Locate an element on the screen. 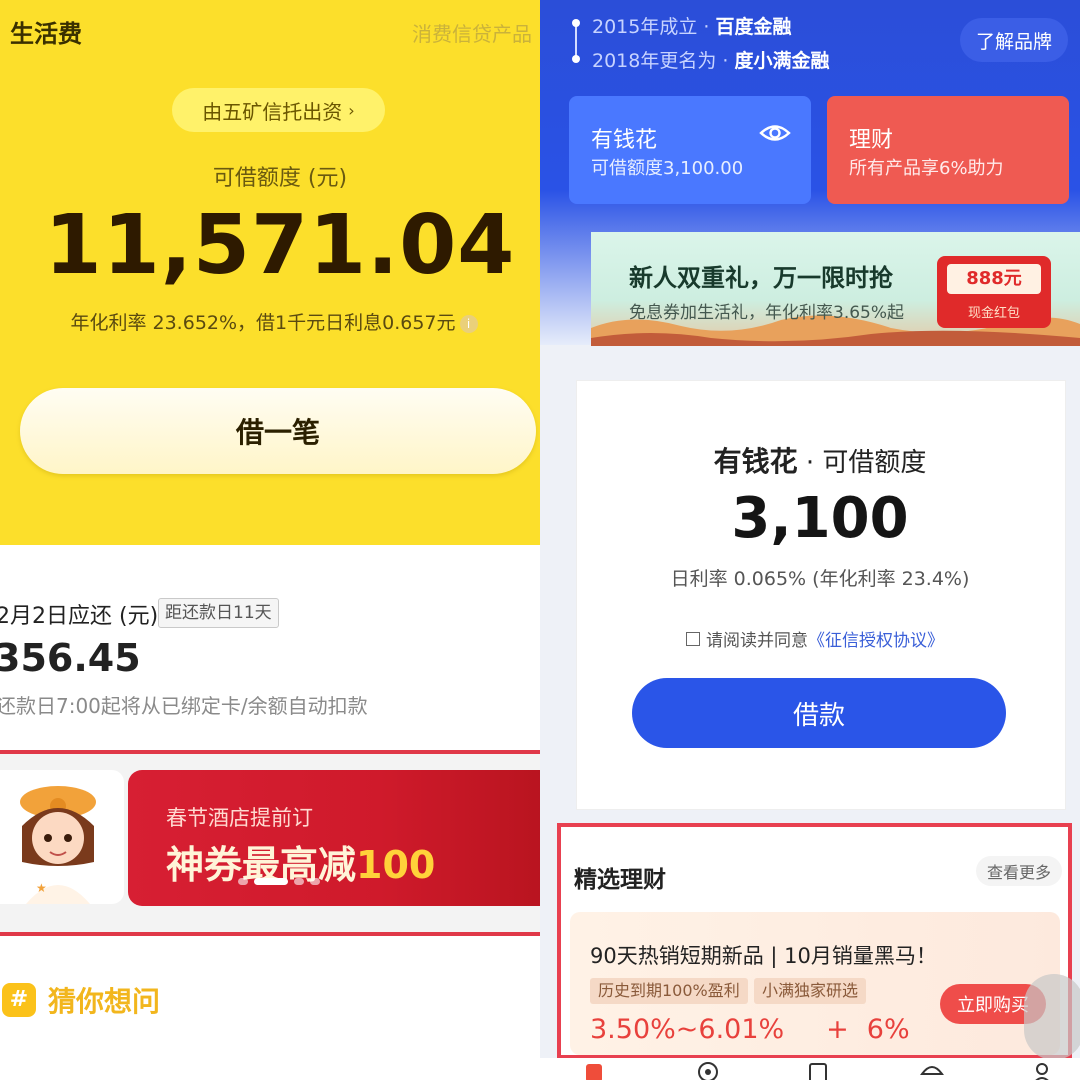 The image size is (1080, 1080). promo-subtitle: 免息券加生活礼，年化利率3.65%起 is located at coordinates (767, 313).